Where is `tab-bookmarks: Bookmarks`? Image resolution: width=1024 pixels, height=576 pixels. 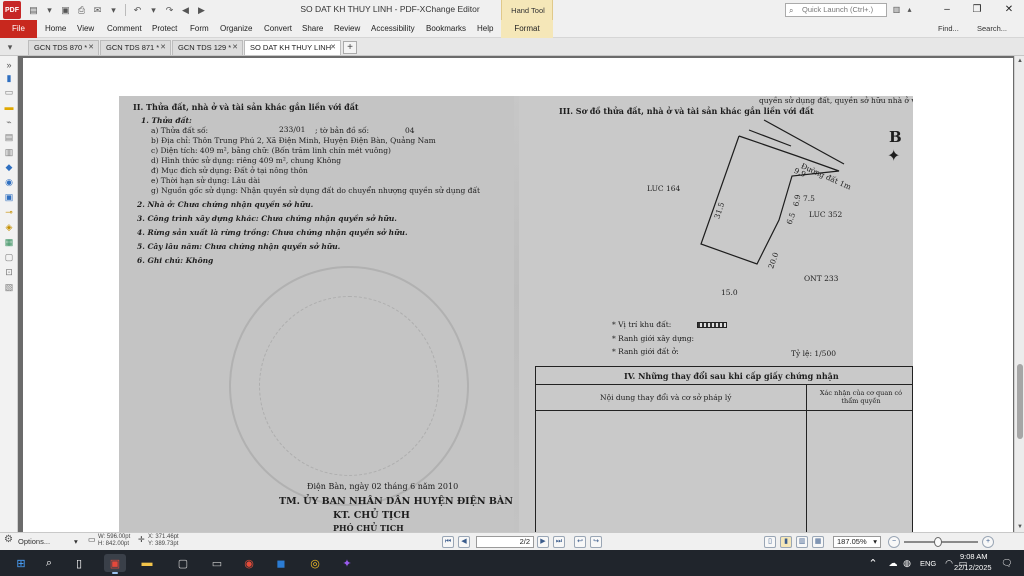
tab-bookmarks: Bookmarks is located at coordinates (446, 28).